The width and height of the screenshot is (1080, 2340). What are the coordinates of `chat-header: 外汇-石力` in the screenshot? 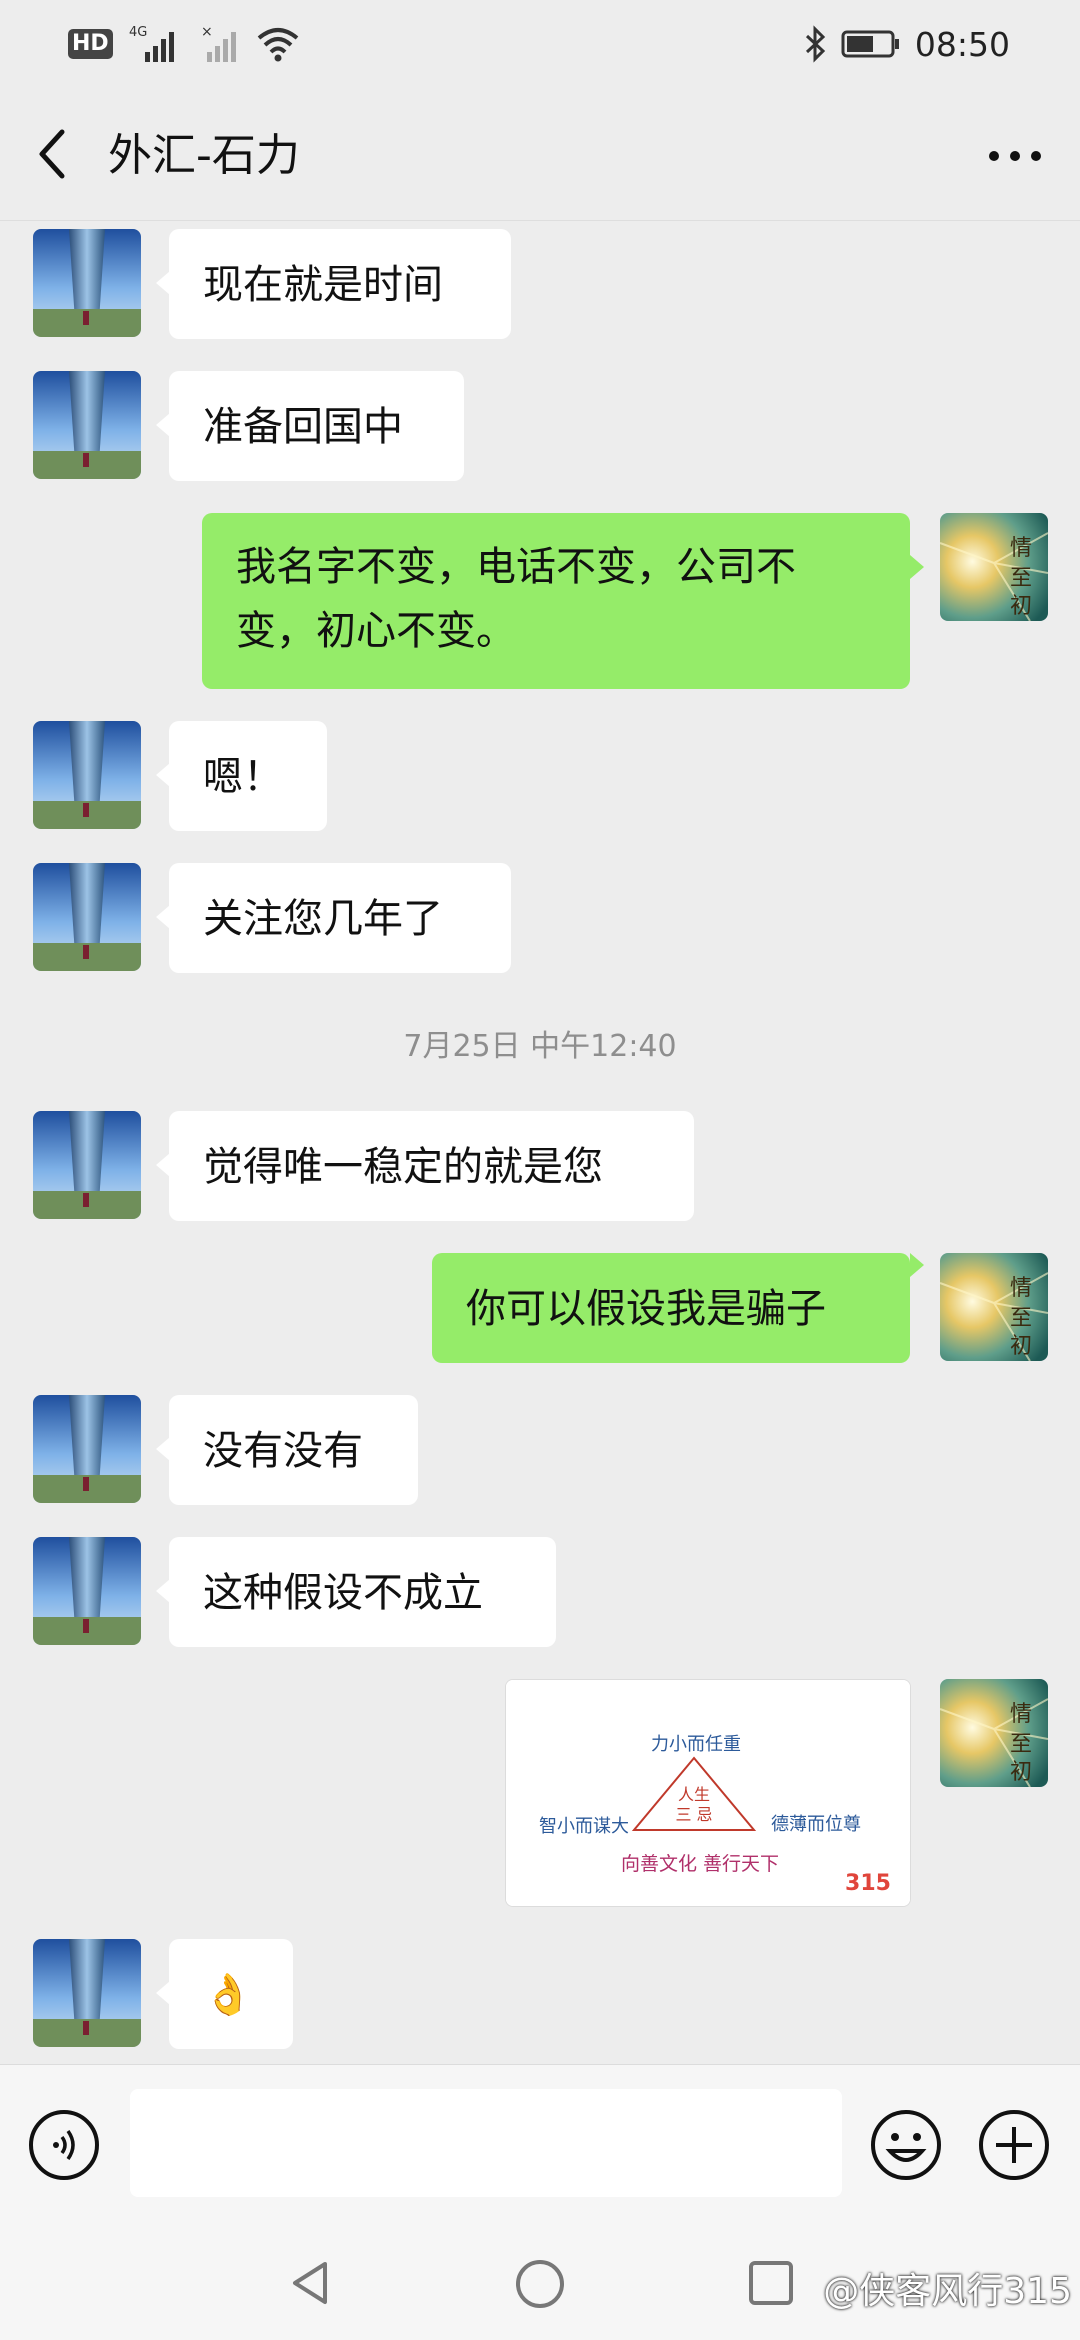 It's located at (540, 155).